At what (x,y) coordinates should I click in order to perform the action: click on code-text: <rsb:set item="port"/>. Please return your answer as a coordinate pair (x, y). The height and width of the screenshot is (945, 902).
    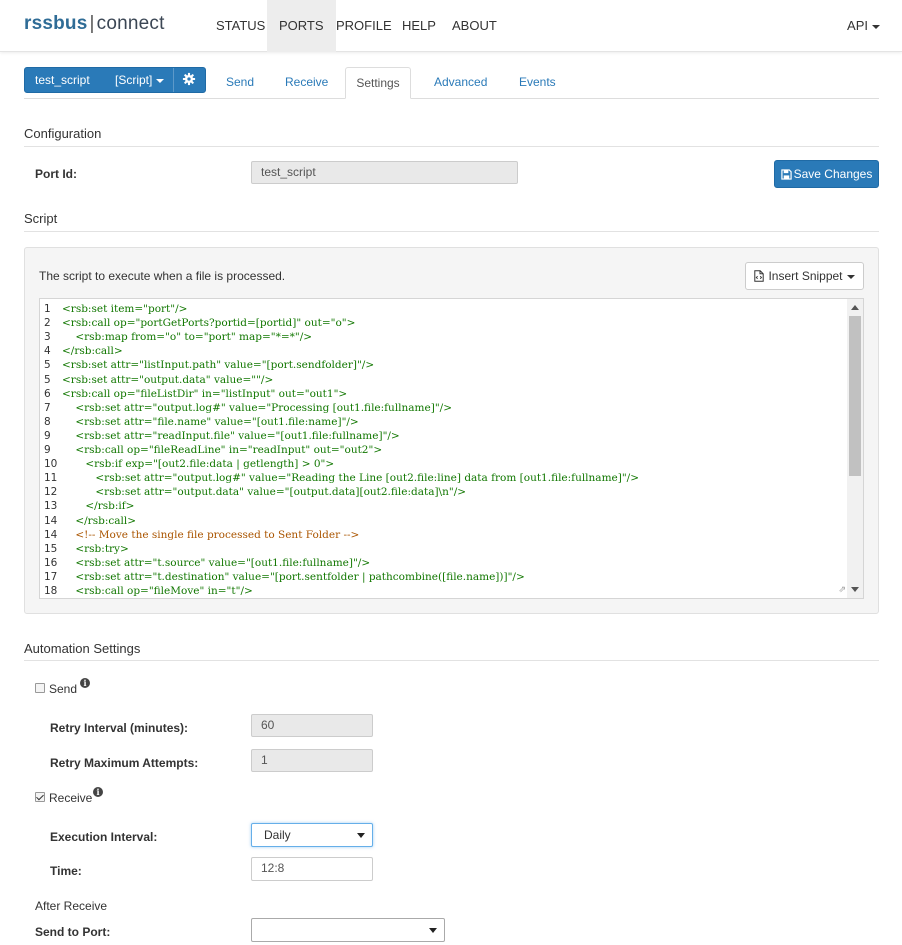
    Looking at the image, I should click on (125, 309).